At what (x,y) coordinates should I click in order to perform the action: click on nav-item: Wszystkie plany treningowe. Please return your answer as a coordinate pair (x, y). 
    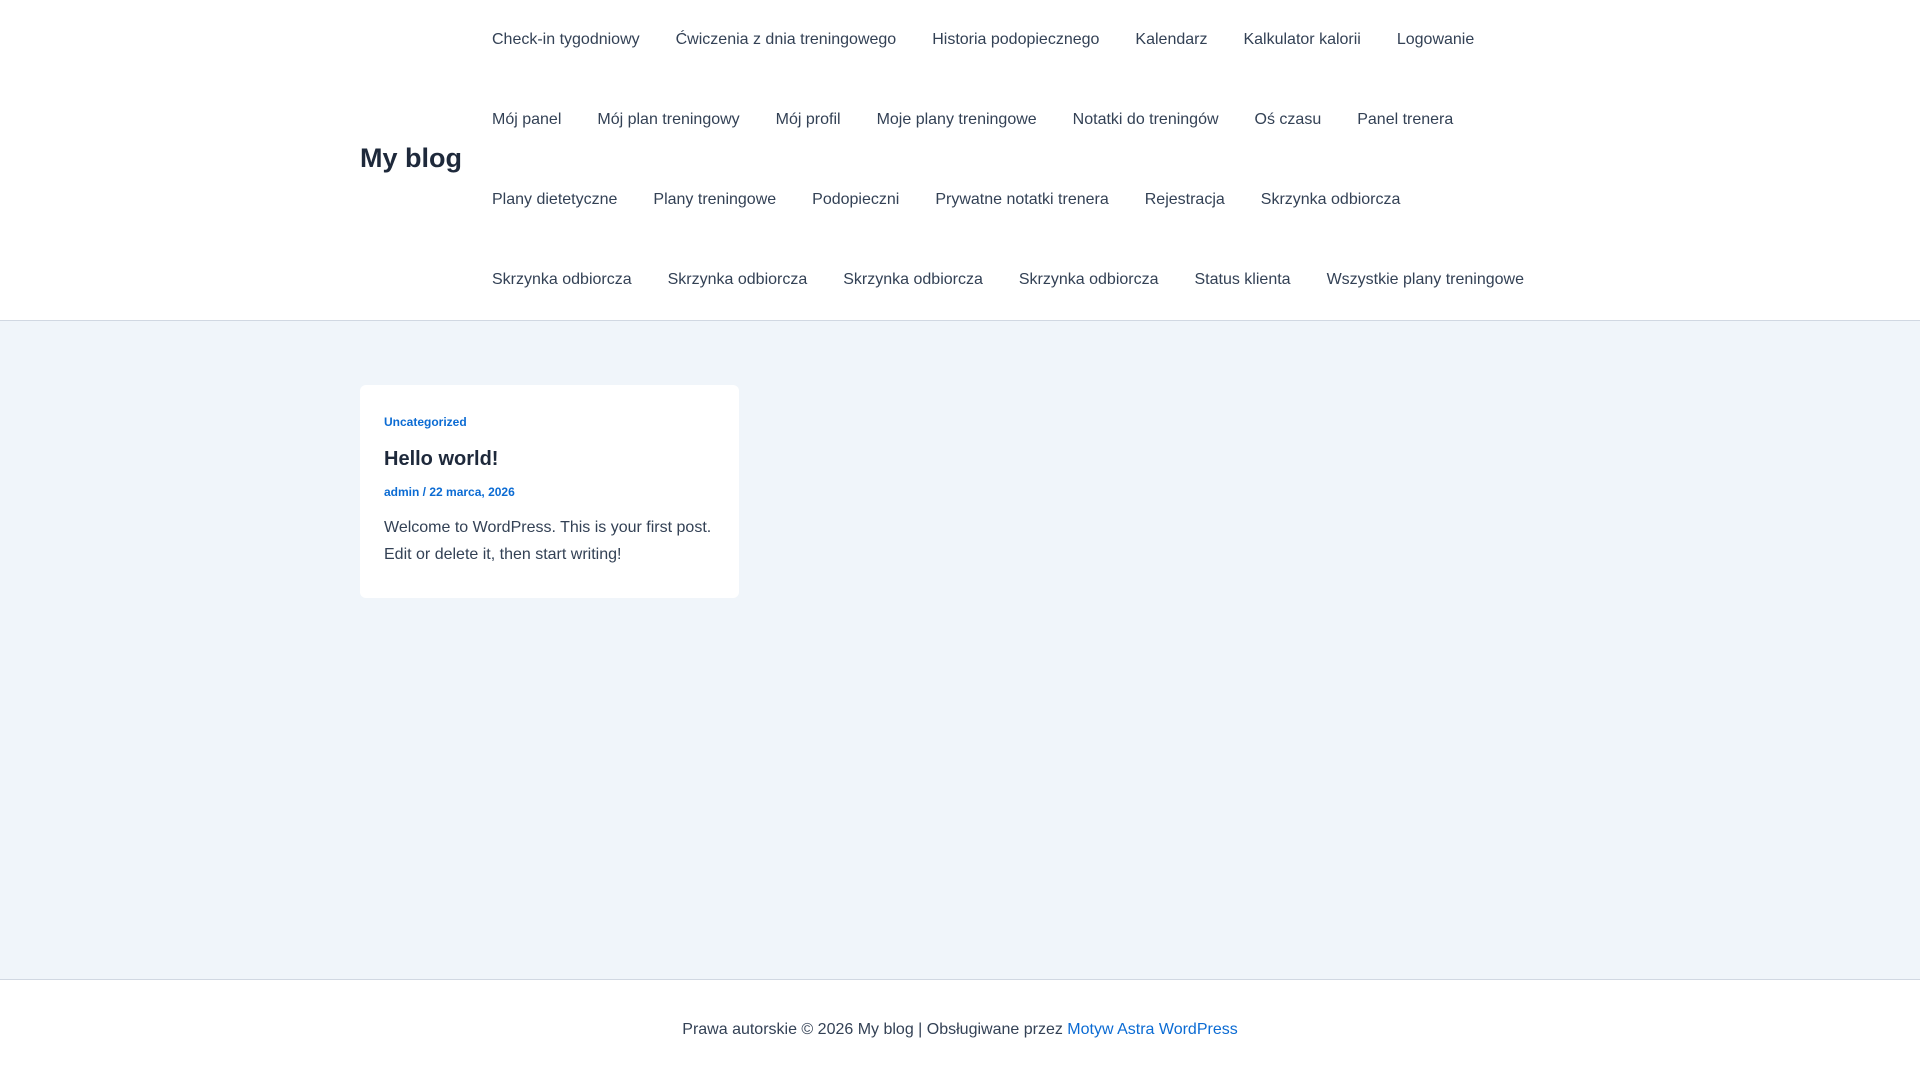
    Looking at the image, I should click on (1425, 280).